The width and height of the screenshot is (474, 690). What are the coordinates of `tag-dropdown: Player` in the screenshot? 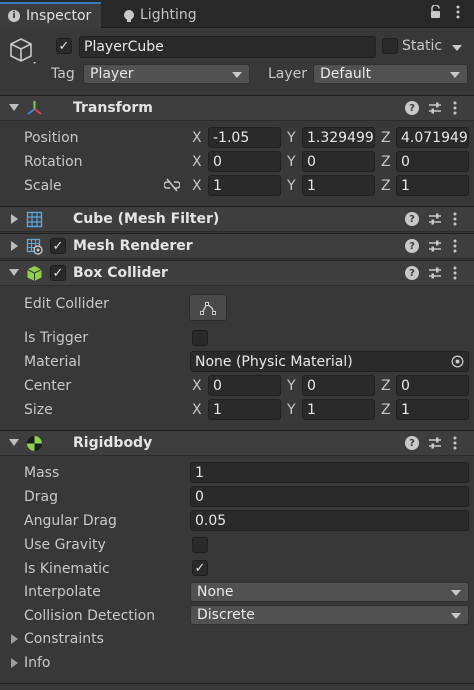 It's located at (166, 74).